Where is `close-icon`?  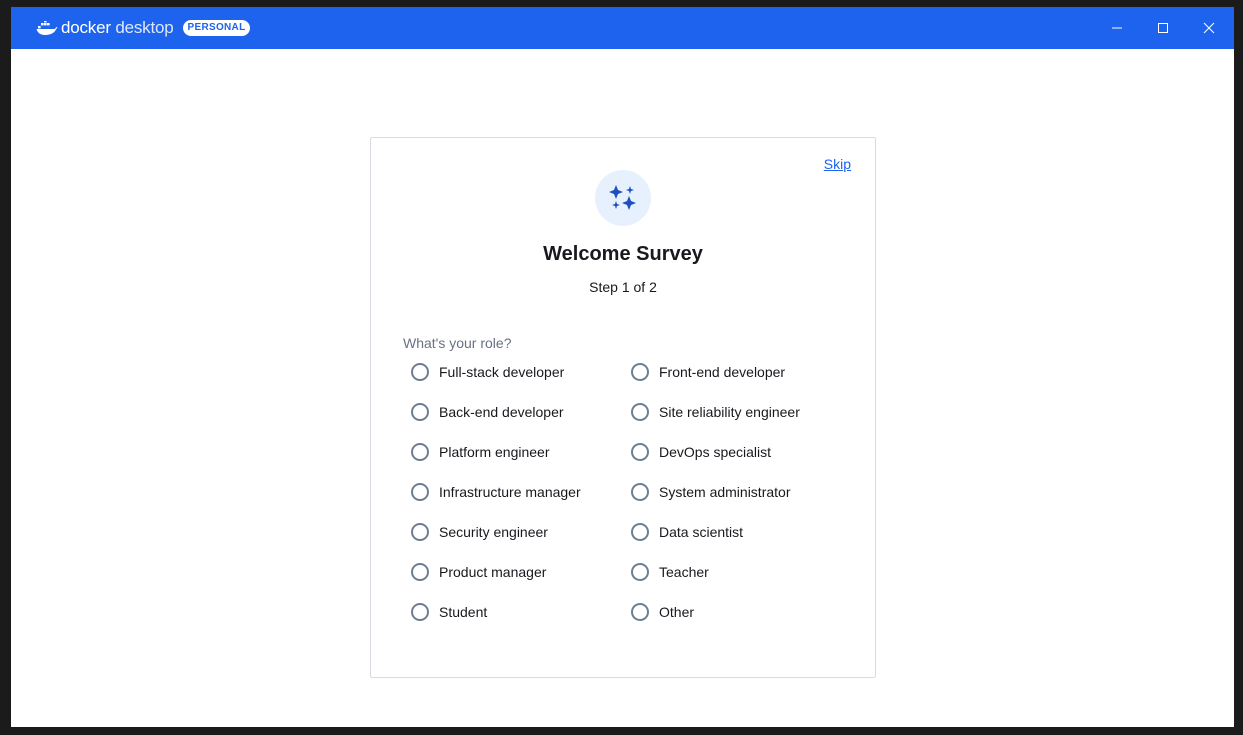 close-icon is located at coordinates (1209, 28).